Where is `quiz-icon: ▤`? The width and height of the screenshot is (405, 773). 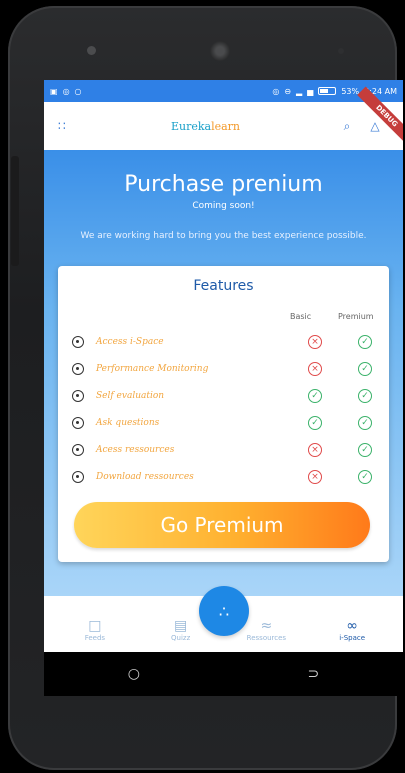
quiz-icon: ▤ is located at coordinates (181, 626).